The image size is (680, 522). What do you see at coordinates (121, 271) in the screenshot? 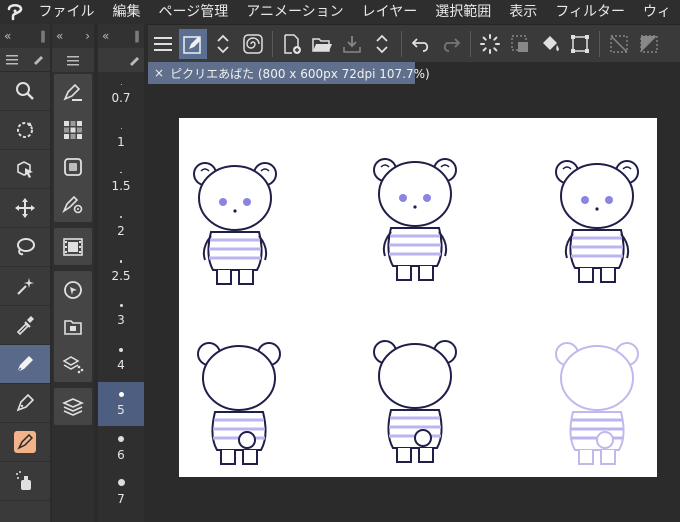
I see `brush-size-row: 2.5` at bounding box center [121, 271].